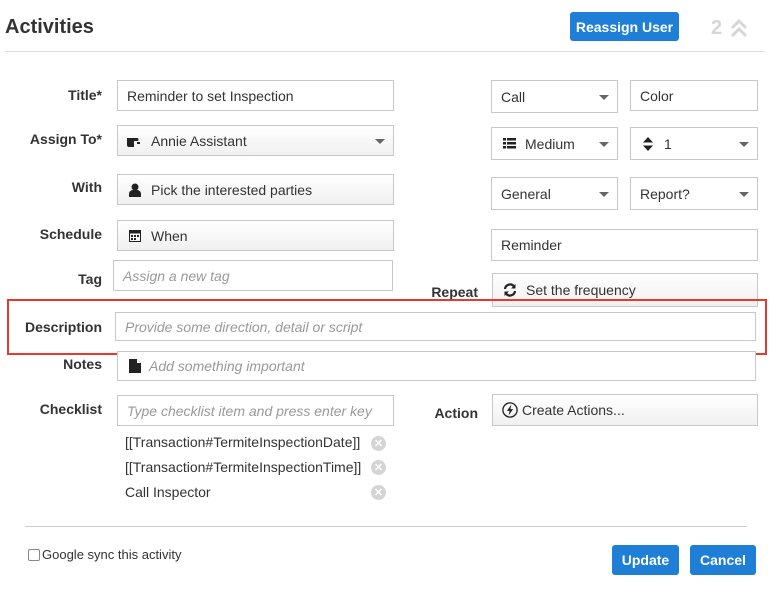 This screenshot has height=592, width=770. What do you see at coordinates (550, 143) in the screenshot?
I see `priority-value: Medium` at bounding box center [550, 143].